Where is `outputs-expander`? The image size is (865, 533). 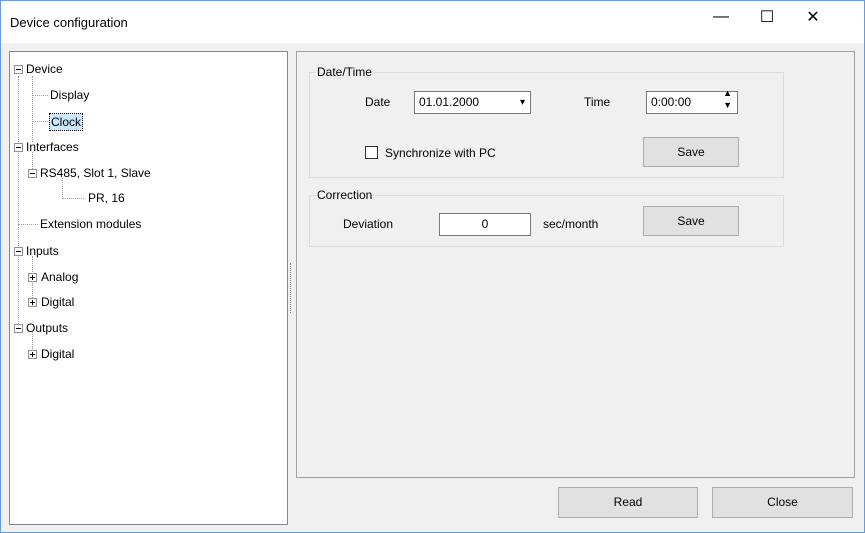
outputs-expander is located at coordinates (18, 328).